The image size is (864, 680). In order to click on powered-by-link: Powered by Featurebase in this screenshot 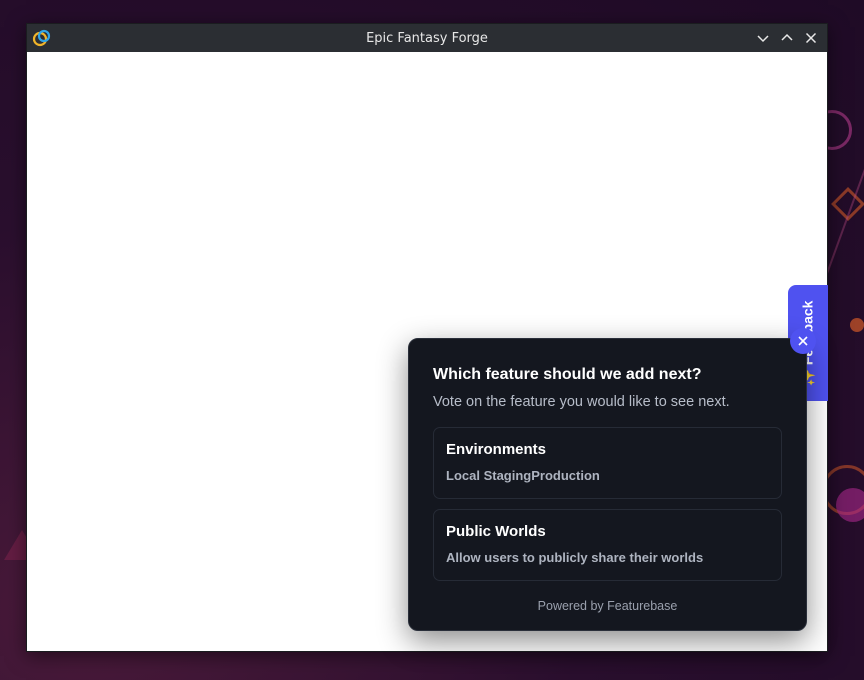, I will do `click(607, 606)`.